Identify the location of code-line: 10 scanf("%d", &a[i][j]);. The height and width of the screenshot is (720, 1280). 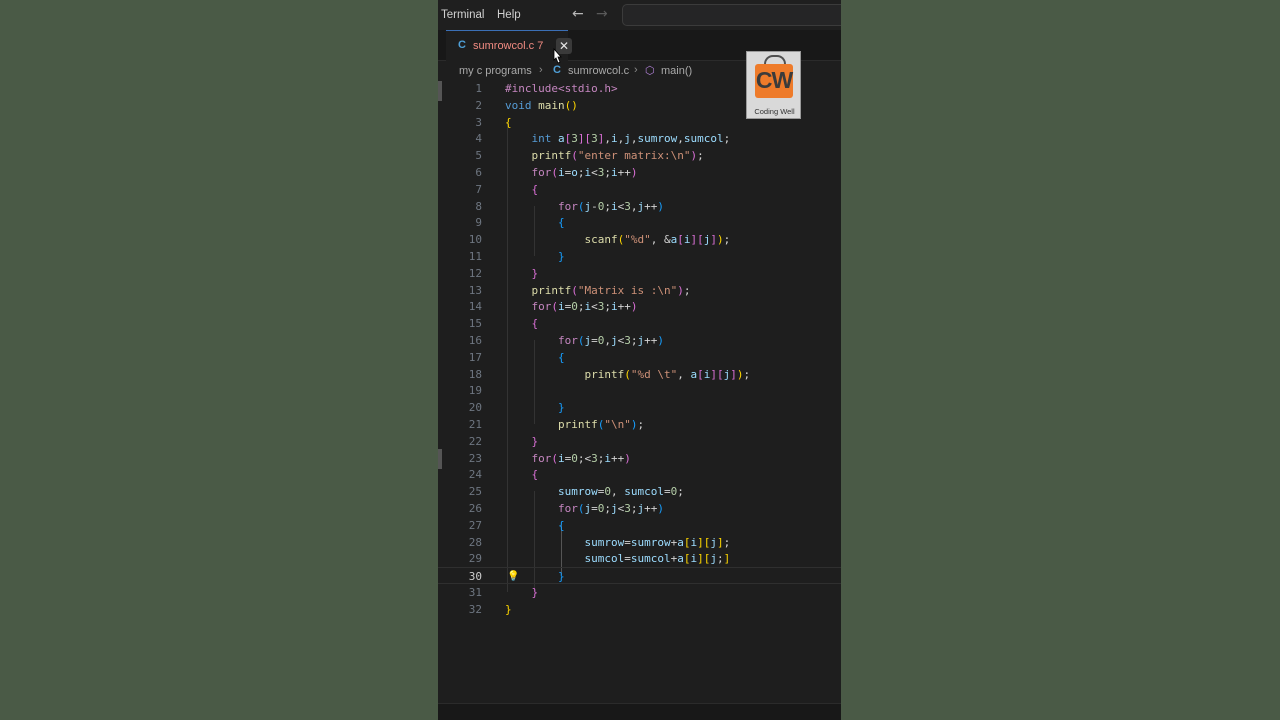
(639, 239).